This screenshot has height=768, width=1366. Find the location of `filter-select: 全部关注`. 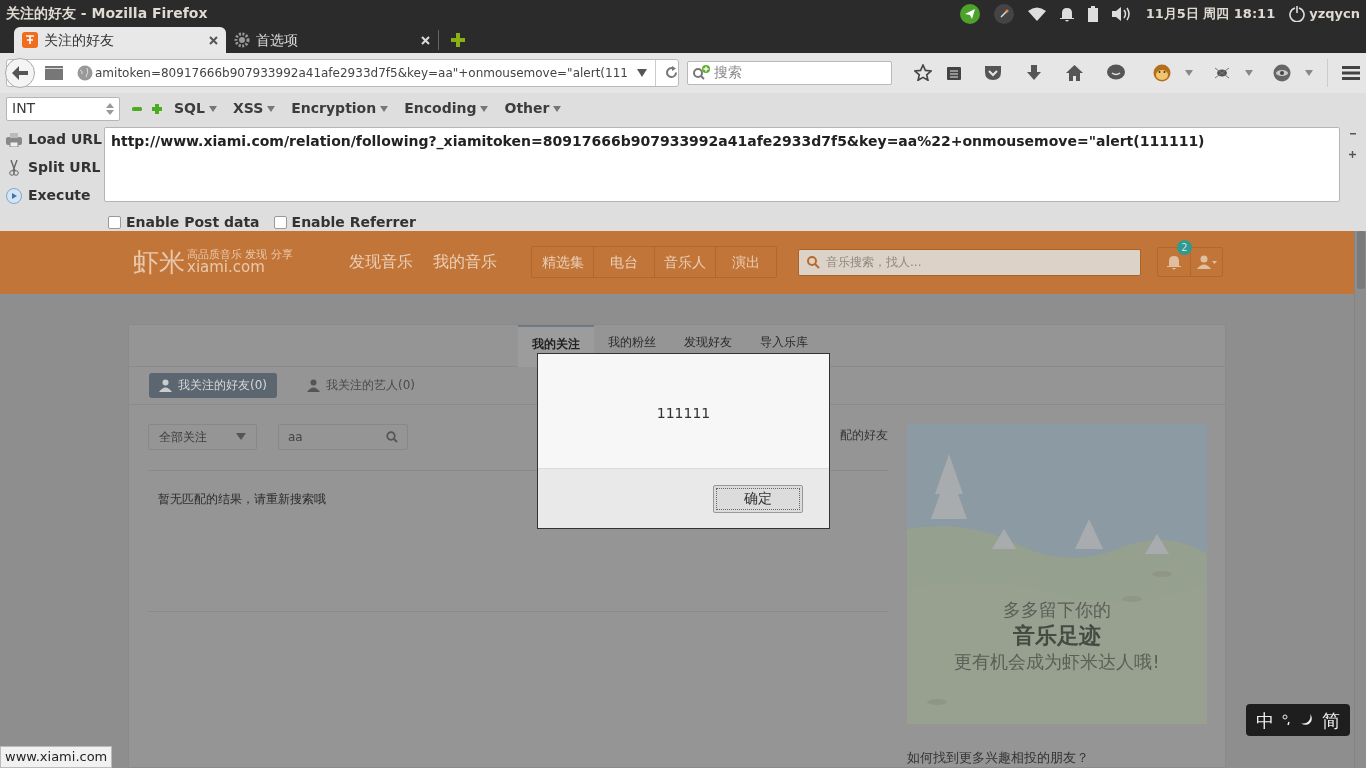

filter-select: 全部关注 is located at coordinates (202, 436).